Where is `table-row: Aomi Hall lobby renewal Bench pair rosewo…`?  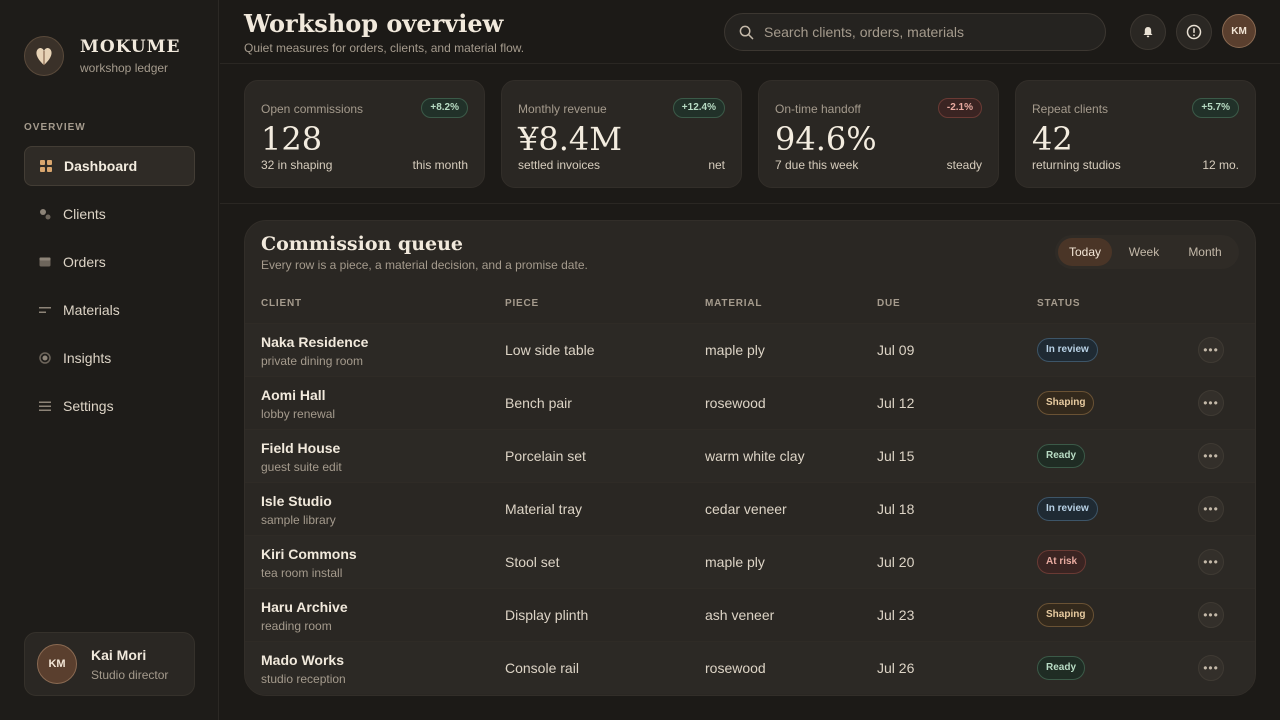 table-row: Aomi Hall lobby renewal Bench pair rosewo… is located at coordinates (750, 402).